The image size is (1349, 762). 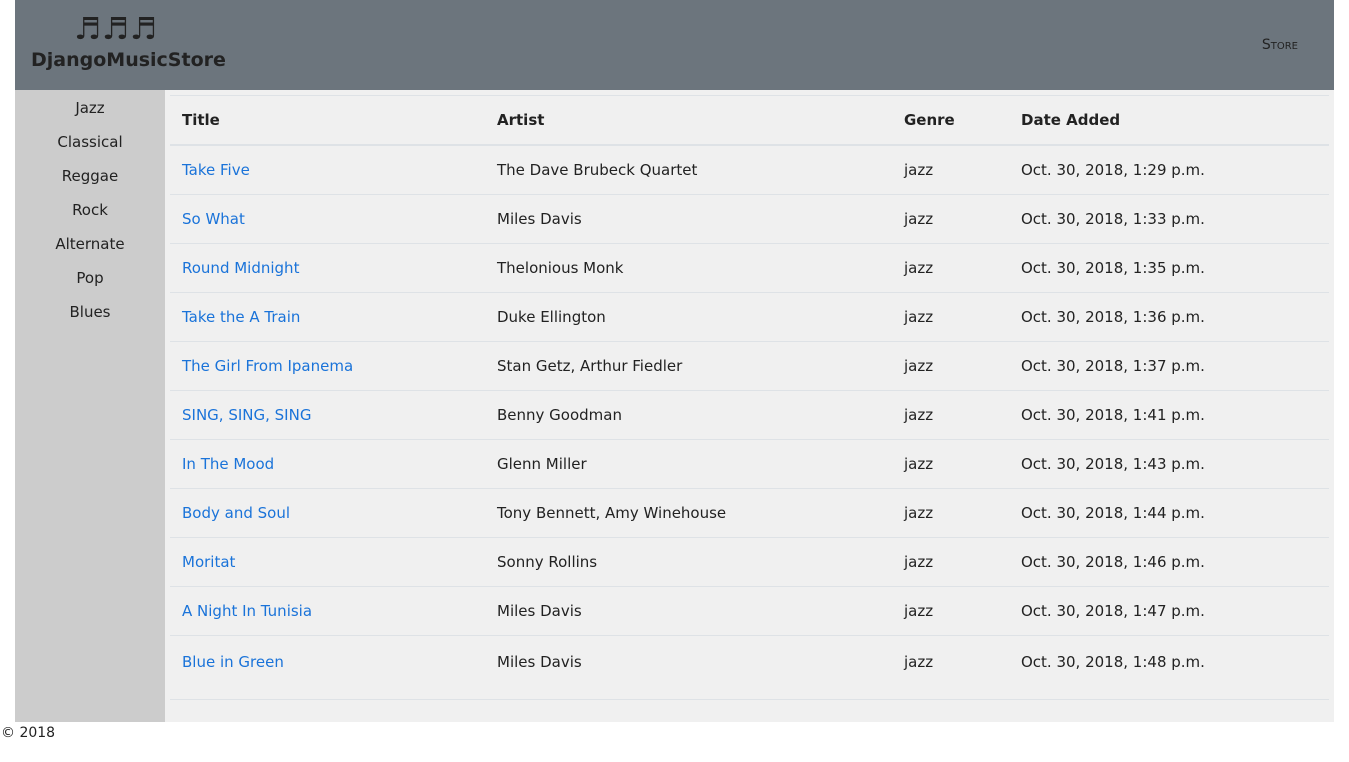 I want to click on date-added-cell: Oct. 30, 2018, 1:41 p.m., so click(x=1169, y=415).